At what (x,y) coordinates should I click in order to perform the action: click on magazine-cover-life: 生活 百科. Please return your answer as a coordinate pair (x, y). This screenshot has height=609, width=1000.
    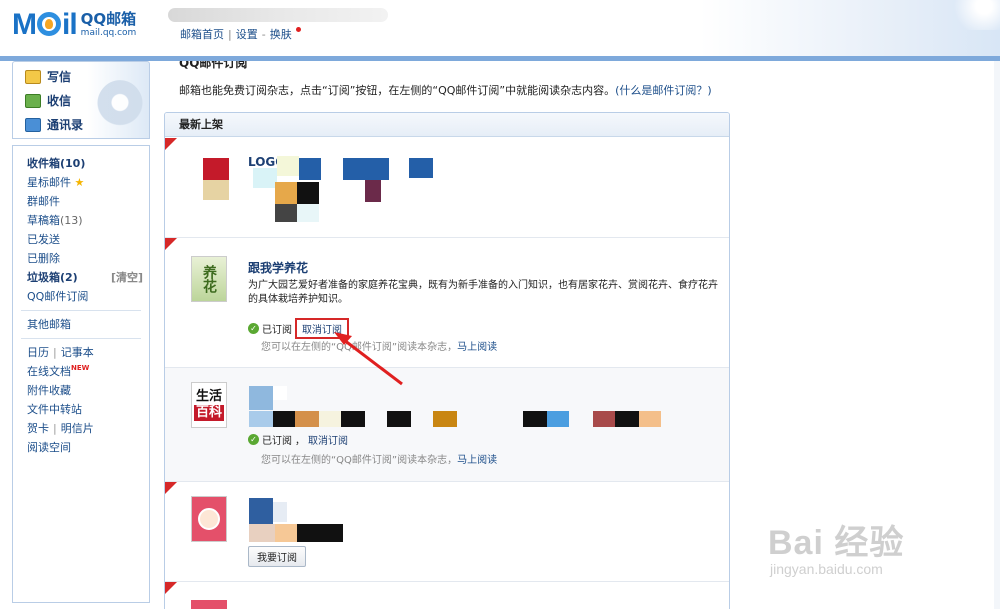
    Looking at the image, I should click on (209, 405).